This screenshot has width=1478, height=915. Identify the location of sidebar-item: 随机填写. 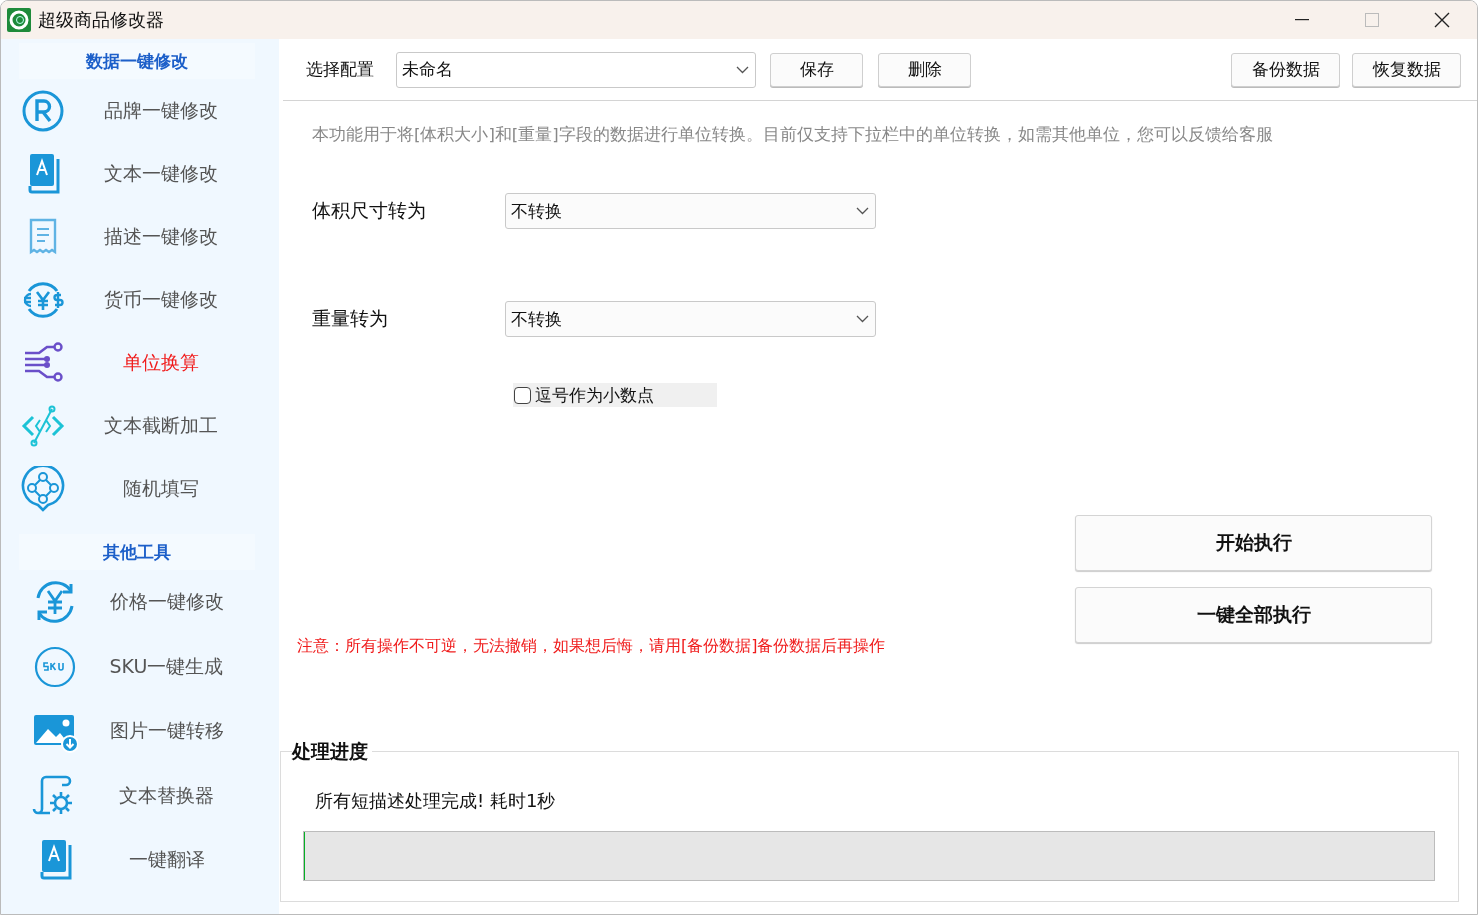
(140, 488).